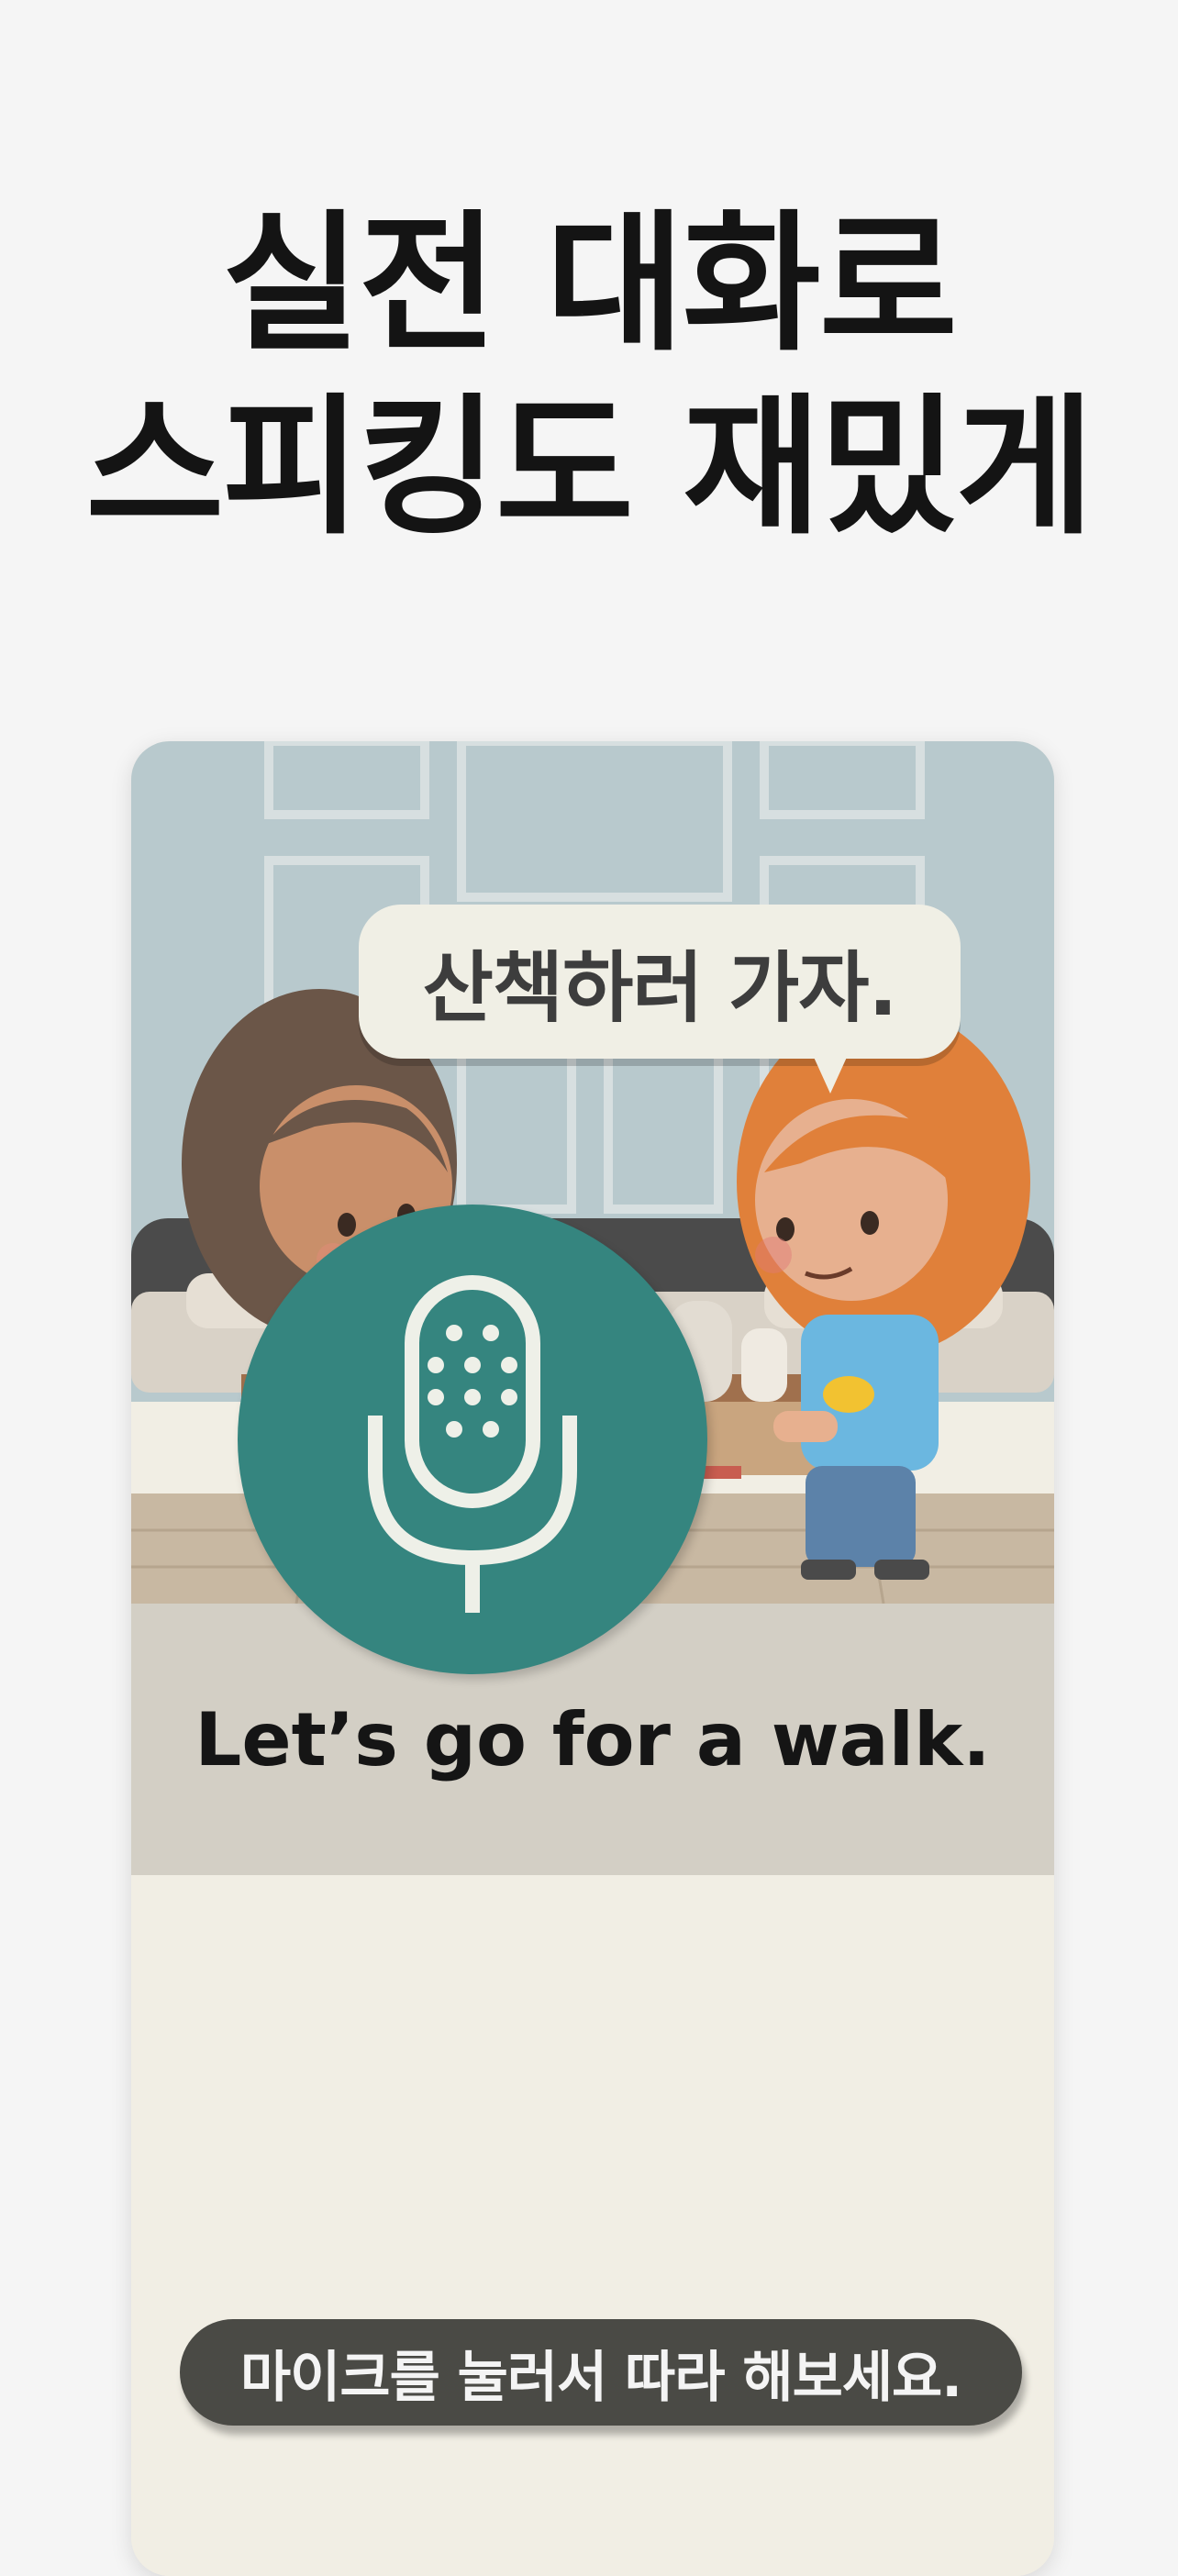  I want to click on microphone-icon, so click(473, 1444).